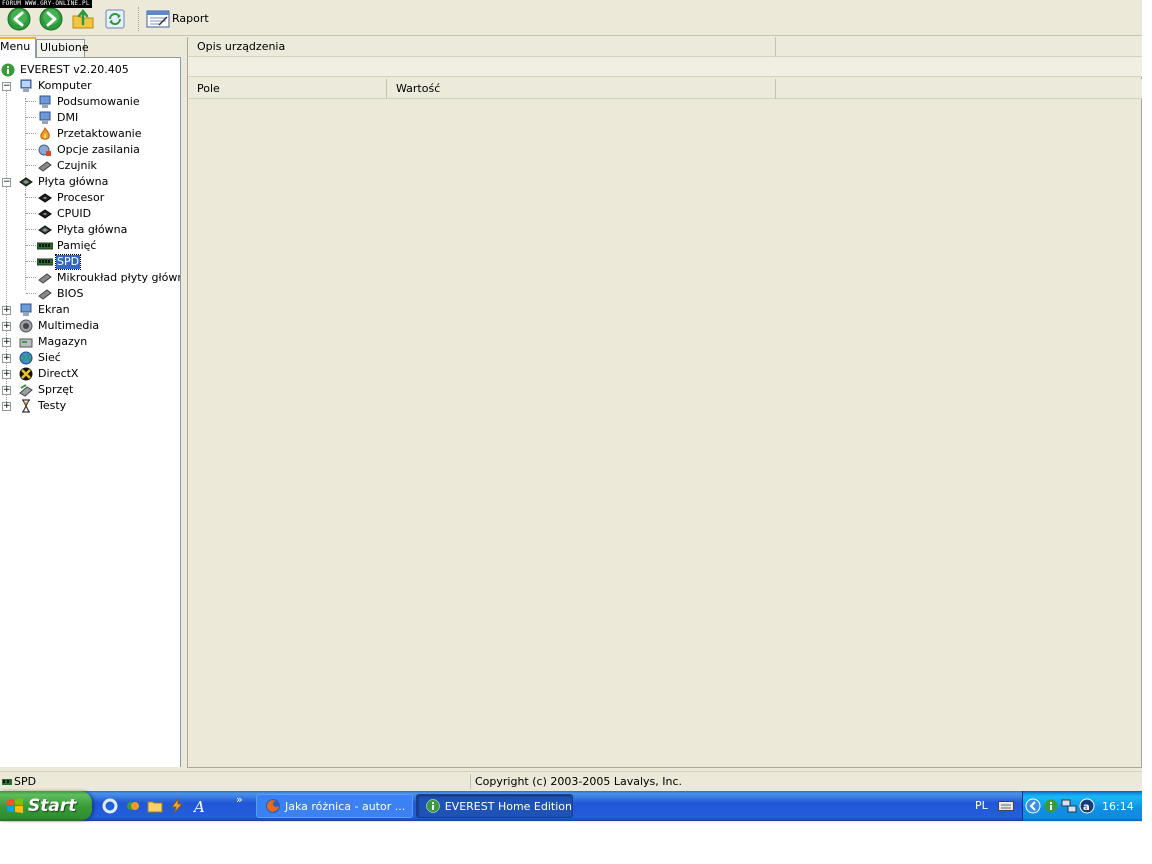  I want to click on tab-menu: Menu, so click(18, 47).